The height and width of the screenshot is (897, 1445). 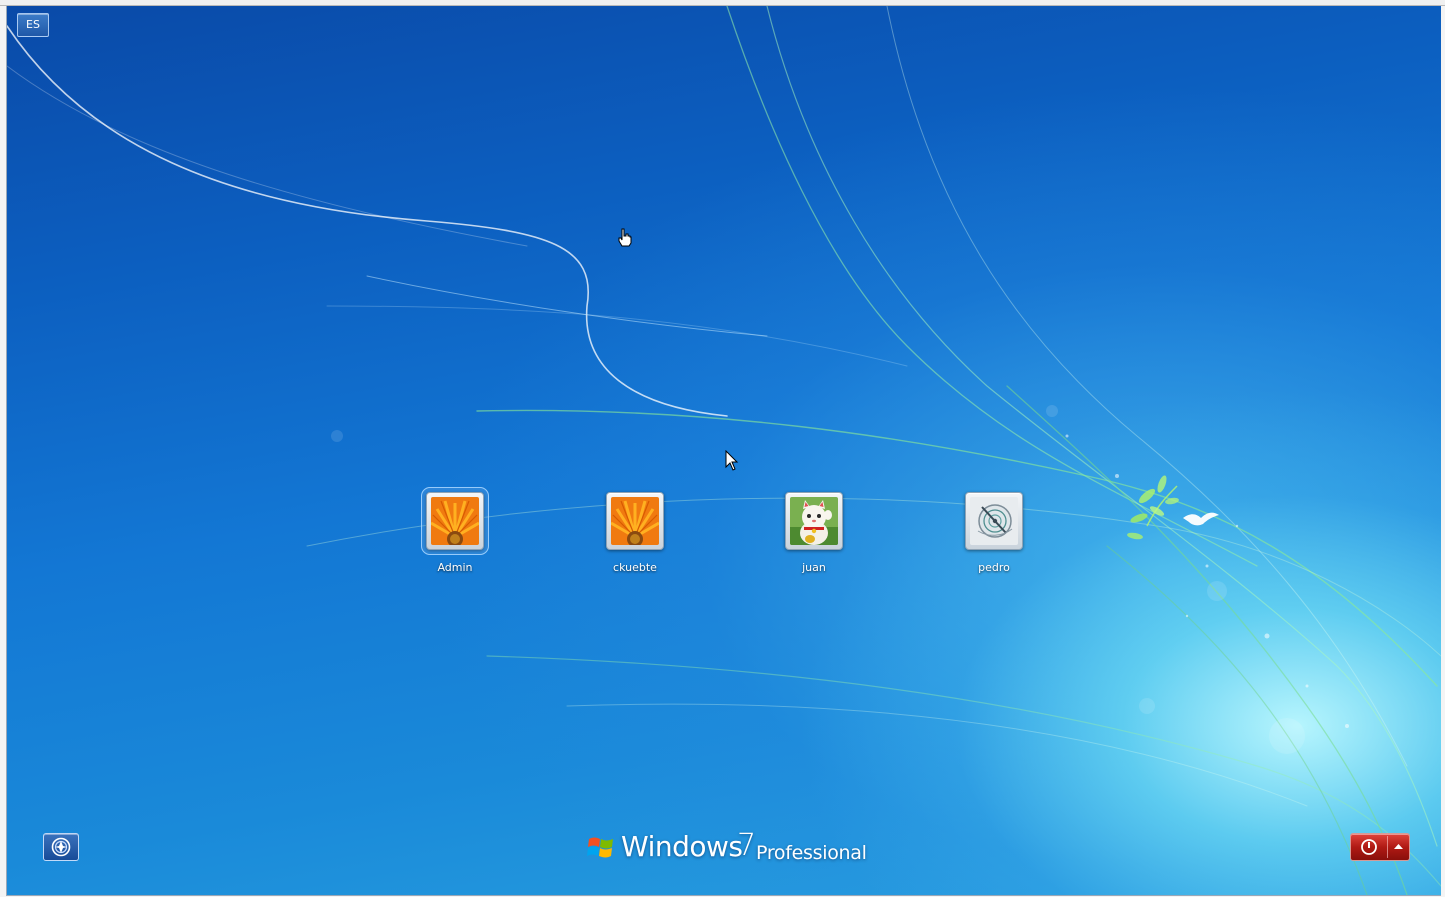 I want to click on ease-of-access-icon, so click(x=61, y=847).